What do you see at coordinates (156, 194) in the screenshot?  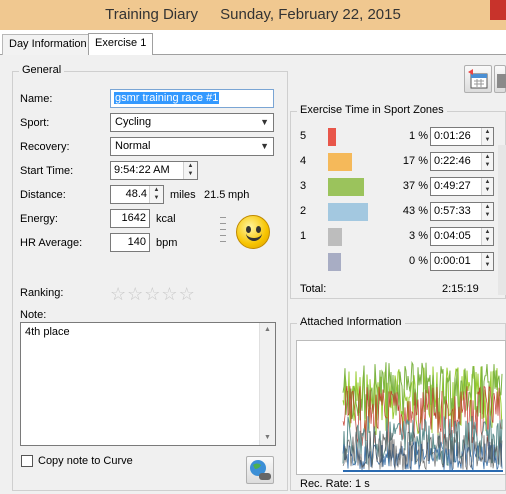 I see `distance-spinner: ▲ ▼` at bounding box center [156, 194].